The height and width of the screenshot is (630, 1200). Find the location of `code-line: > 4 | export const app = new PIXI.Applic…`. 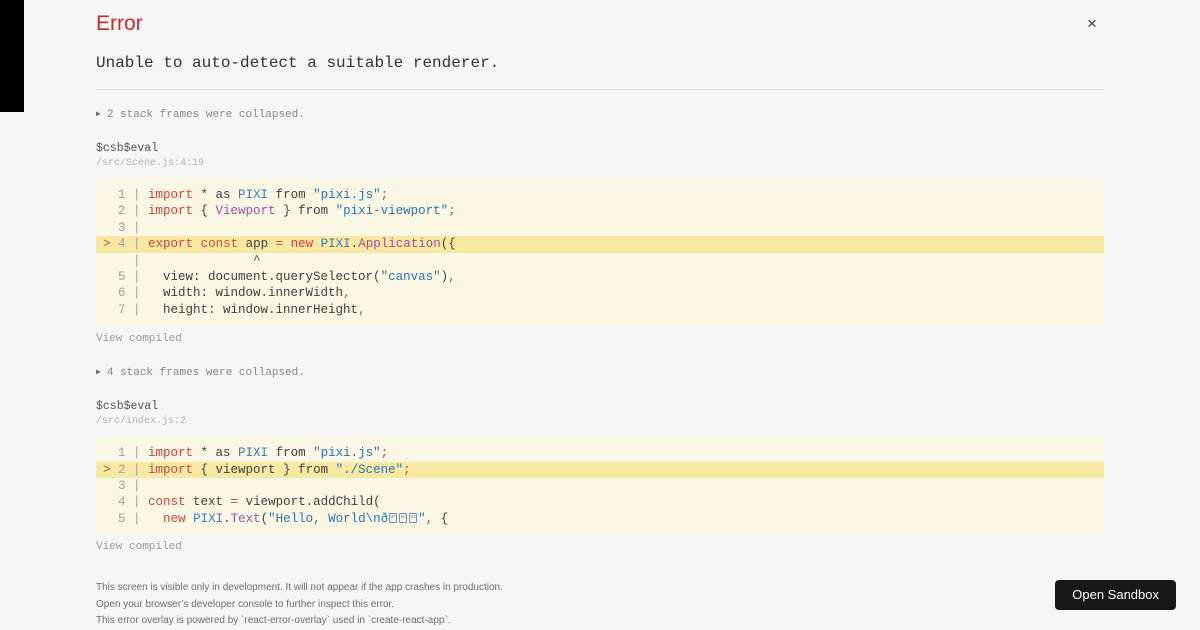

code-line: > 4 | export const app = new PIXI.Applic… is located at coordinates (600, 244).